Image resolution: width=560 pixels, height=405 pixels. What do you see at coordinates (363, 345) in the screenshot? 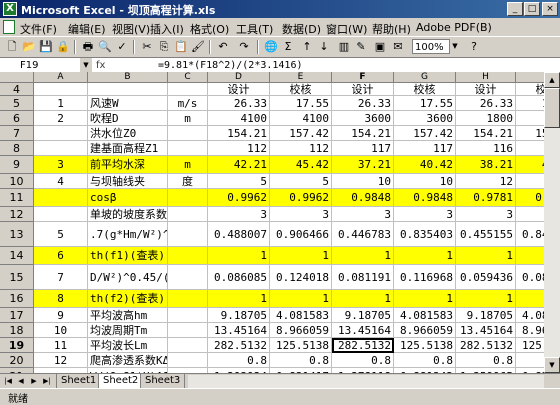
I see `cell-f19: 282.5132` at bounding box center [363, 345].